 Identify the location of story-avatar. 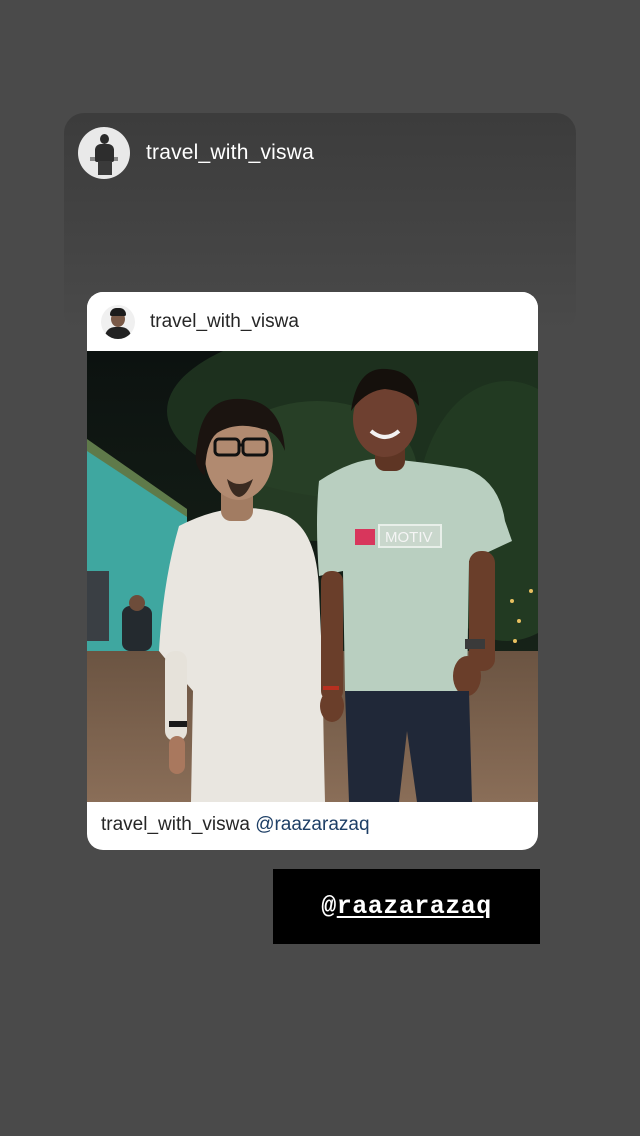
(104, 153).